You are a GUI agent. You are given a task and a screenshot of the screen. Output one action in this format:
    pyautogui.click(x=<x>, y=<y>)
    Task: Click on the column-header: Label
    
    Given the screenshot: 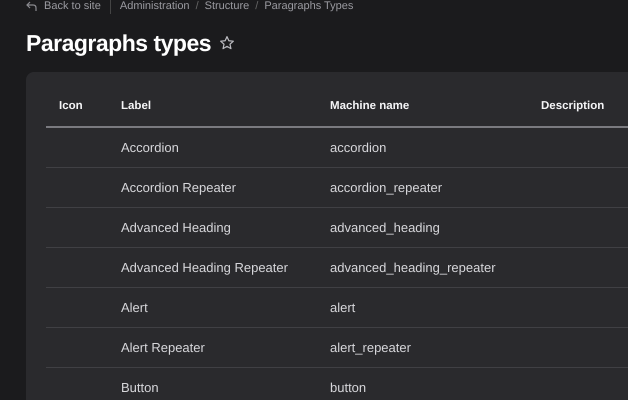 What is the action you would take?
    pyautogui.click(x=225, y=106)
    